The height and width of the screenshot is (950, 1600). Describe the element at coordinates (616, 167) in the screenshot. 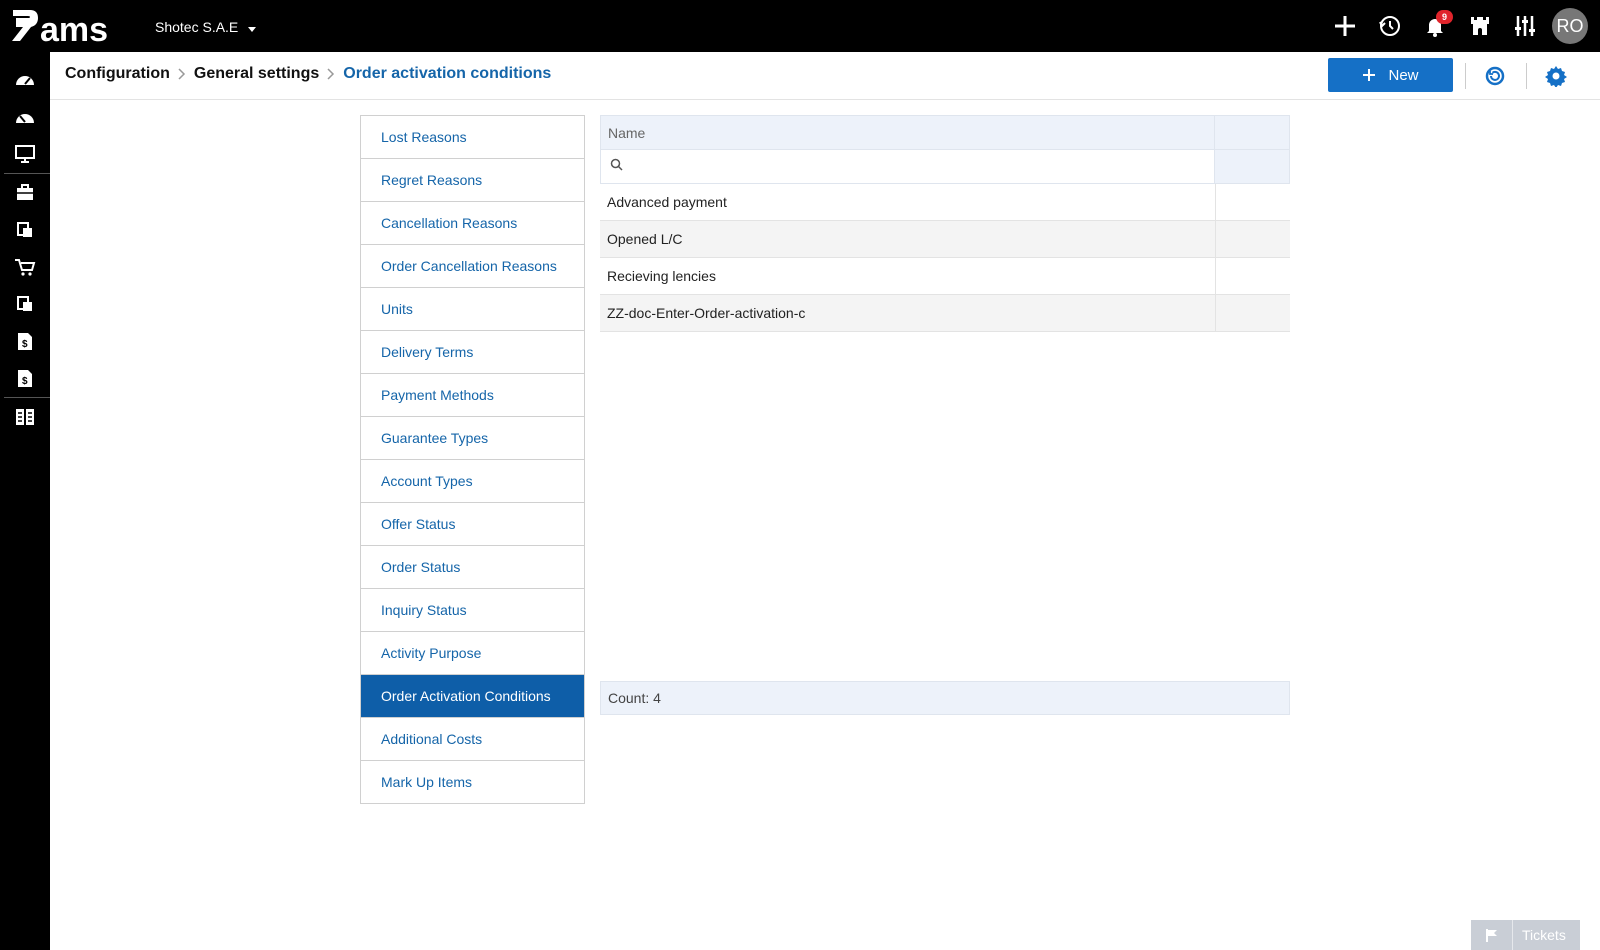

I see `search-icon` at that location.